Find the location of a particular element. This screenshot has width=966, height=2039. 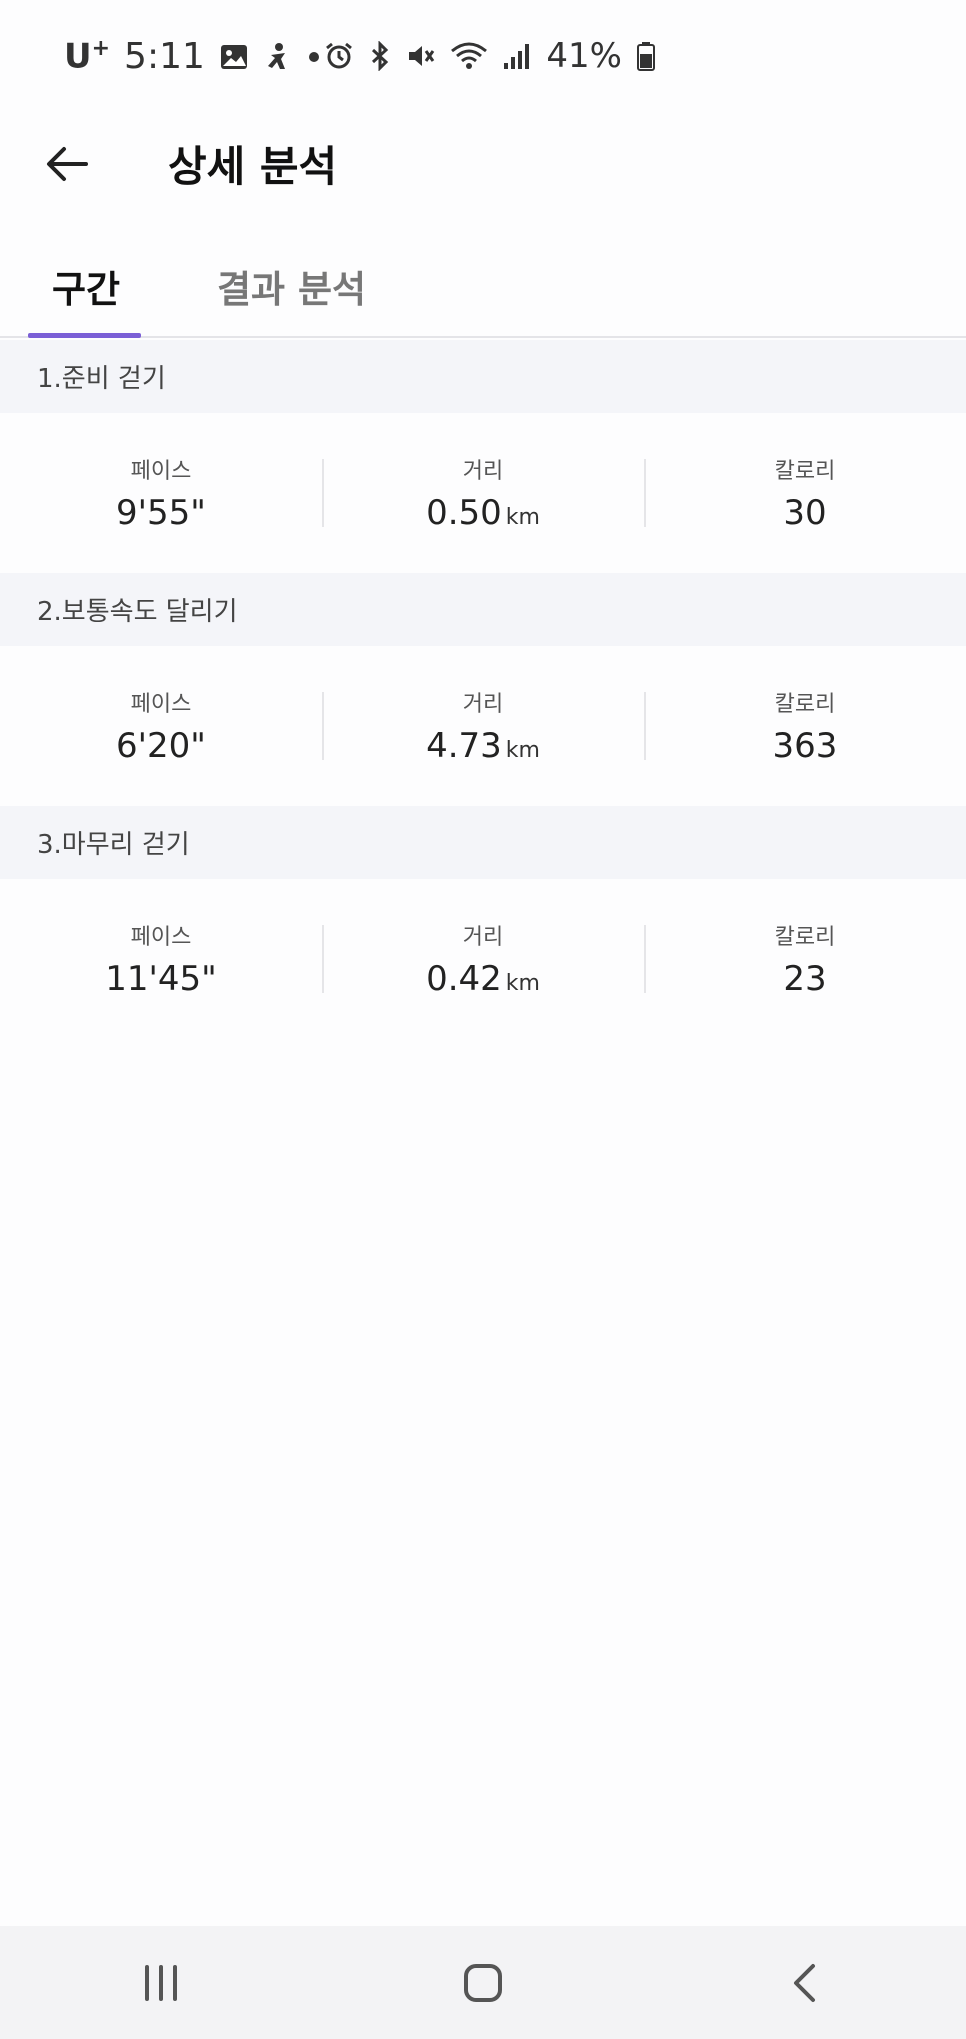

carrier-label: U+ is located at coordinates (87, 56).